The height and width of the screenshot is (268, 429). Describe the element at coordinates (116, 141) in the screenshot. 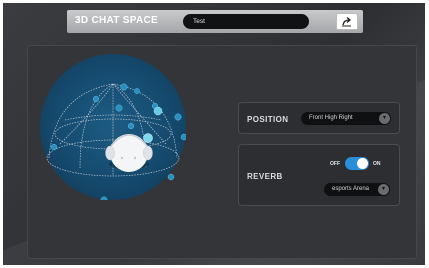

I see `position-sphere-graphic` at that location.